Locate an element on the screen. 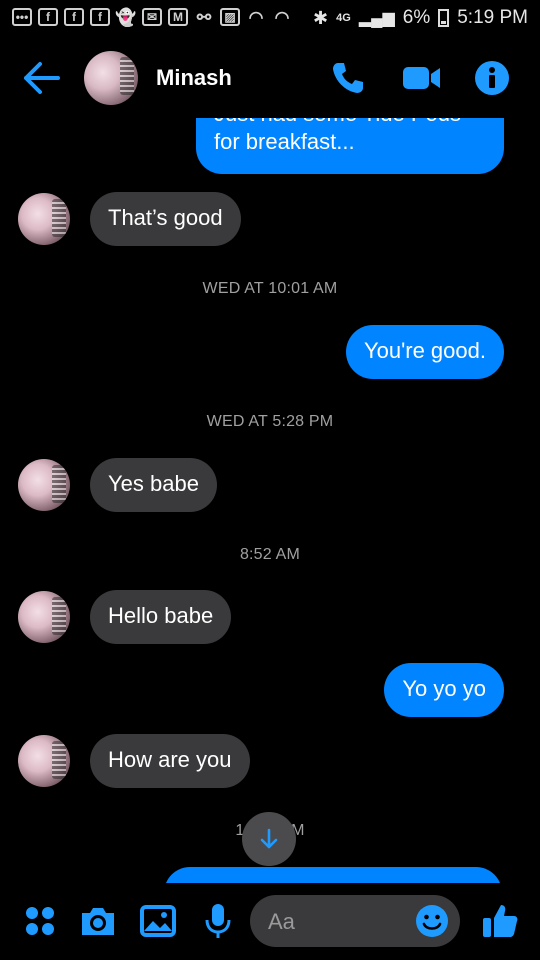  four-dots-icon is located at coordinates (40, 921).